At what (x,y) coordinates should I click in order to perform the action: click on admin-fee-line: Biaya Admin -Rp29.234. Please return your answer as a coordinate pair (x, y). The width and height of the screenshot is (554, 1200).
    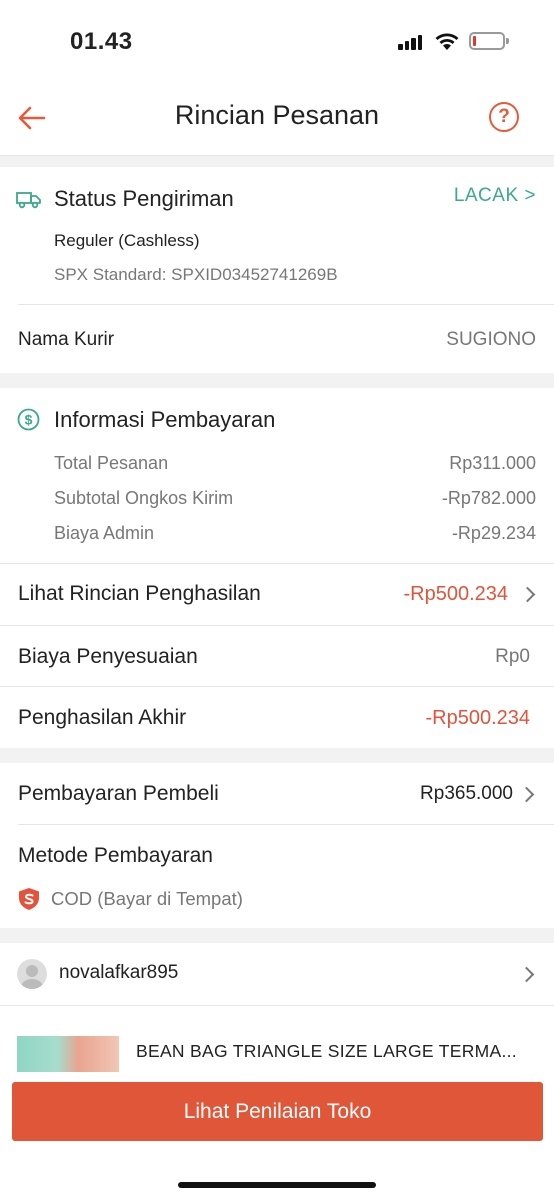
    Looking at the image, I should click on (295, 533).